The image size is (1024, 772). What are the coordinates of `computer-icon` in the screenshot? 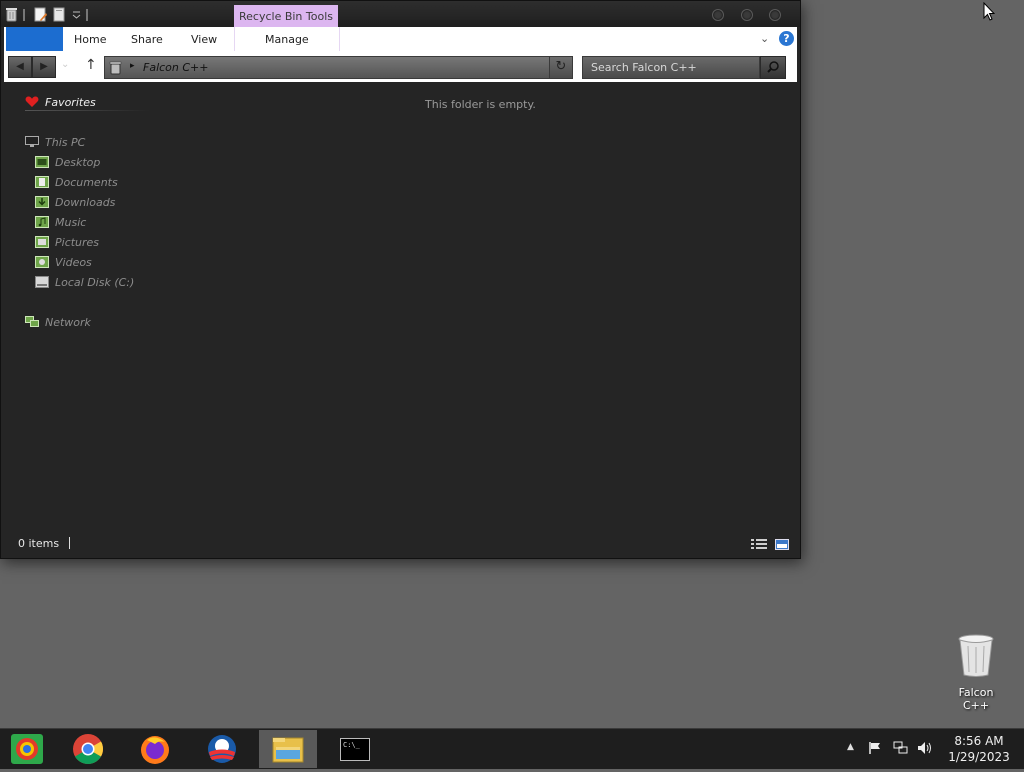 It's located at (32, 142).